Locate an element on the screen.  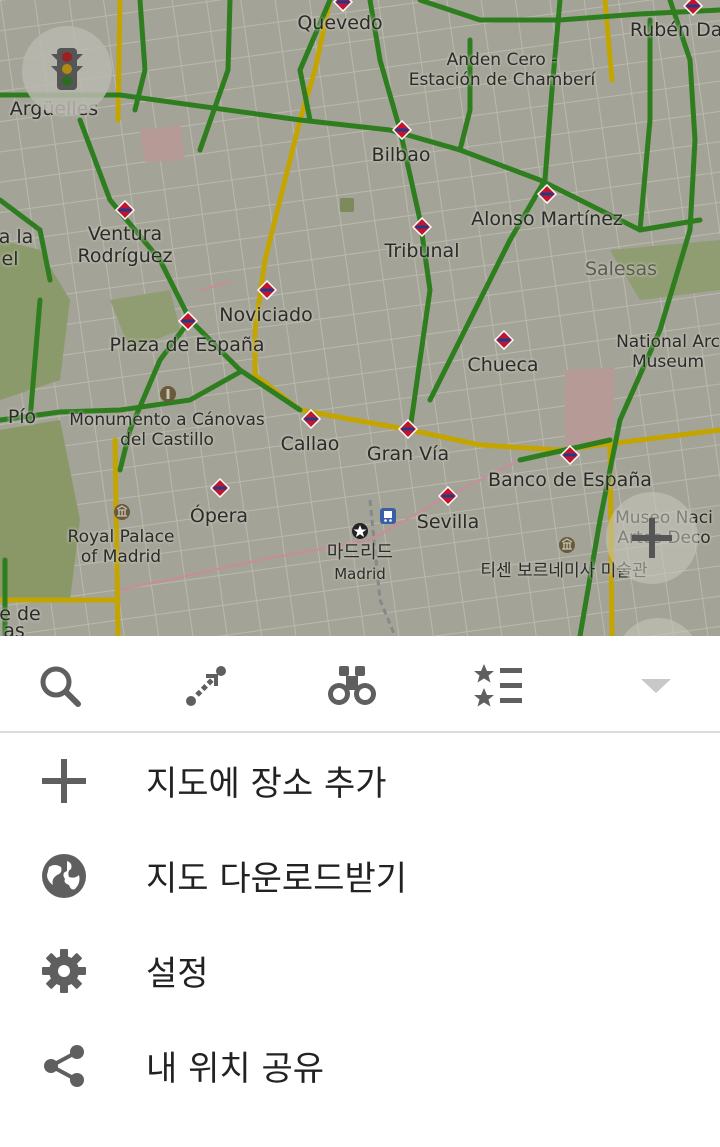
map-label-edge: as is located at coordinates (14, 628).